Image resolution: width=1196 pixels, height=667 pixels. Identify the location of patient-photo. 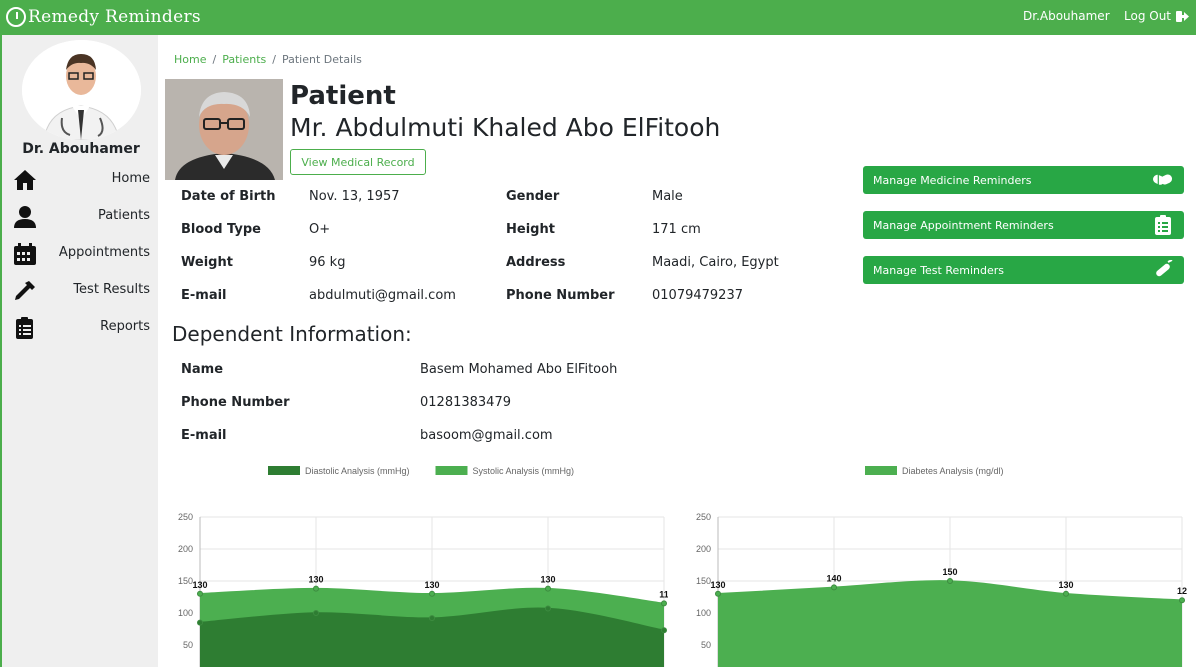
(224, 129).